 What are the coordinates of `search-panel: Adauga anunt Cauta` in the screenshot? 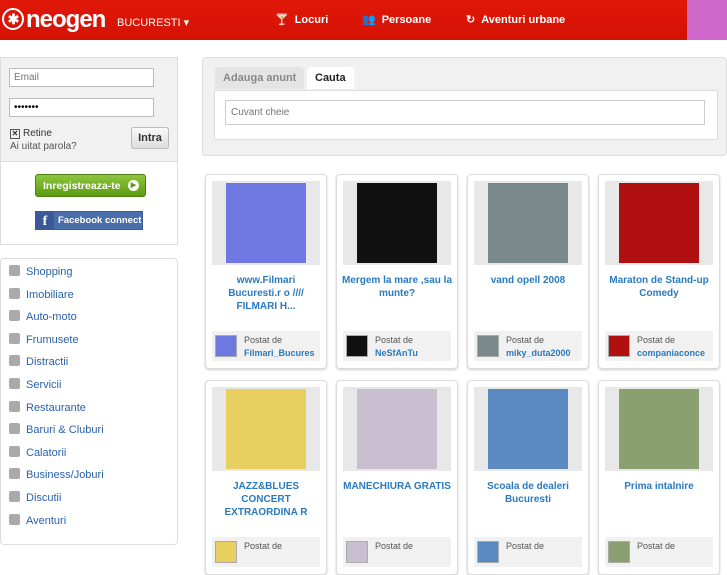 It's located at (464, 106).